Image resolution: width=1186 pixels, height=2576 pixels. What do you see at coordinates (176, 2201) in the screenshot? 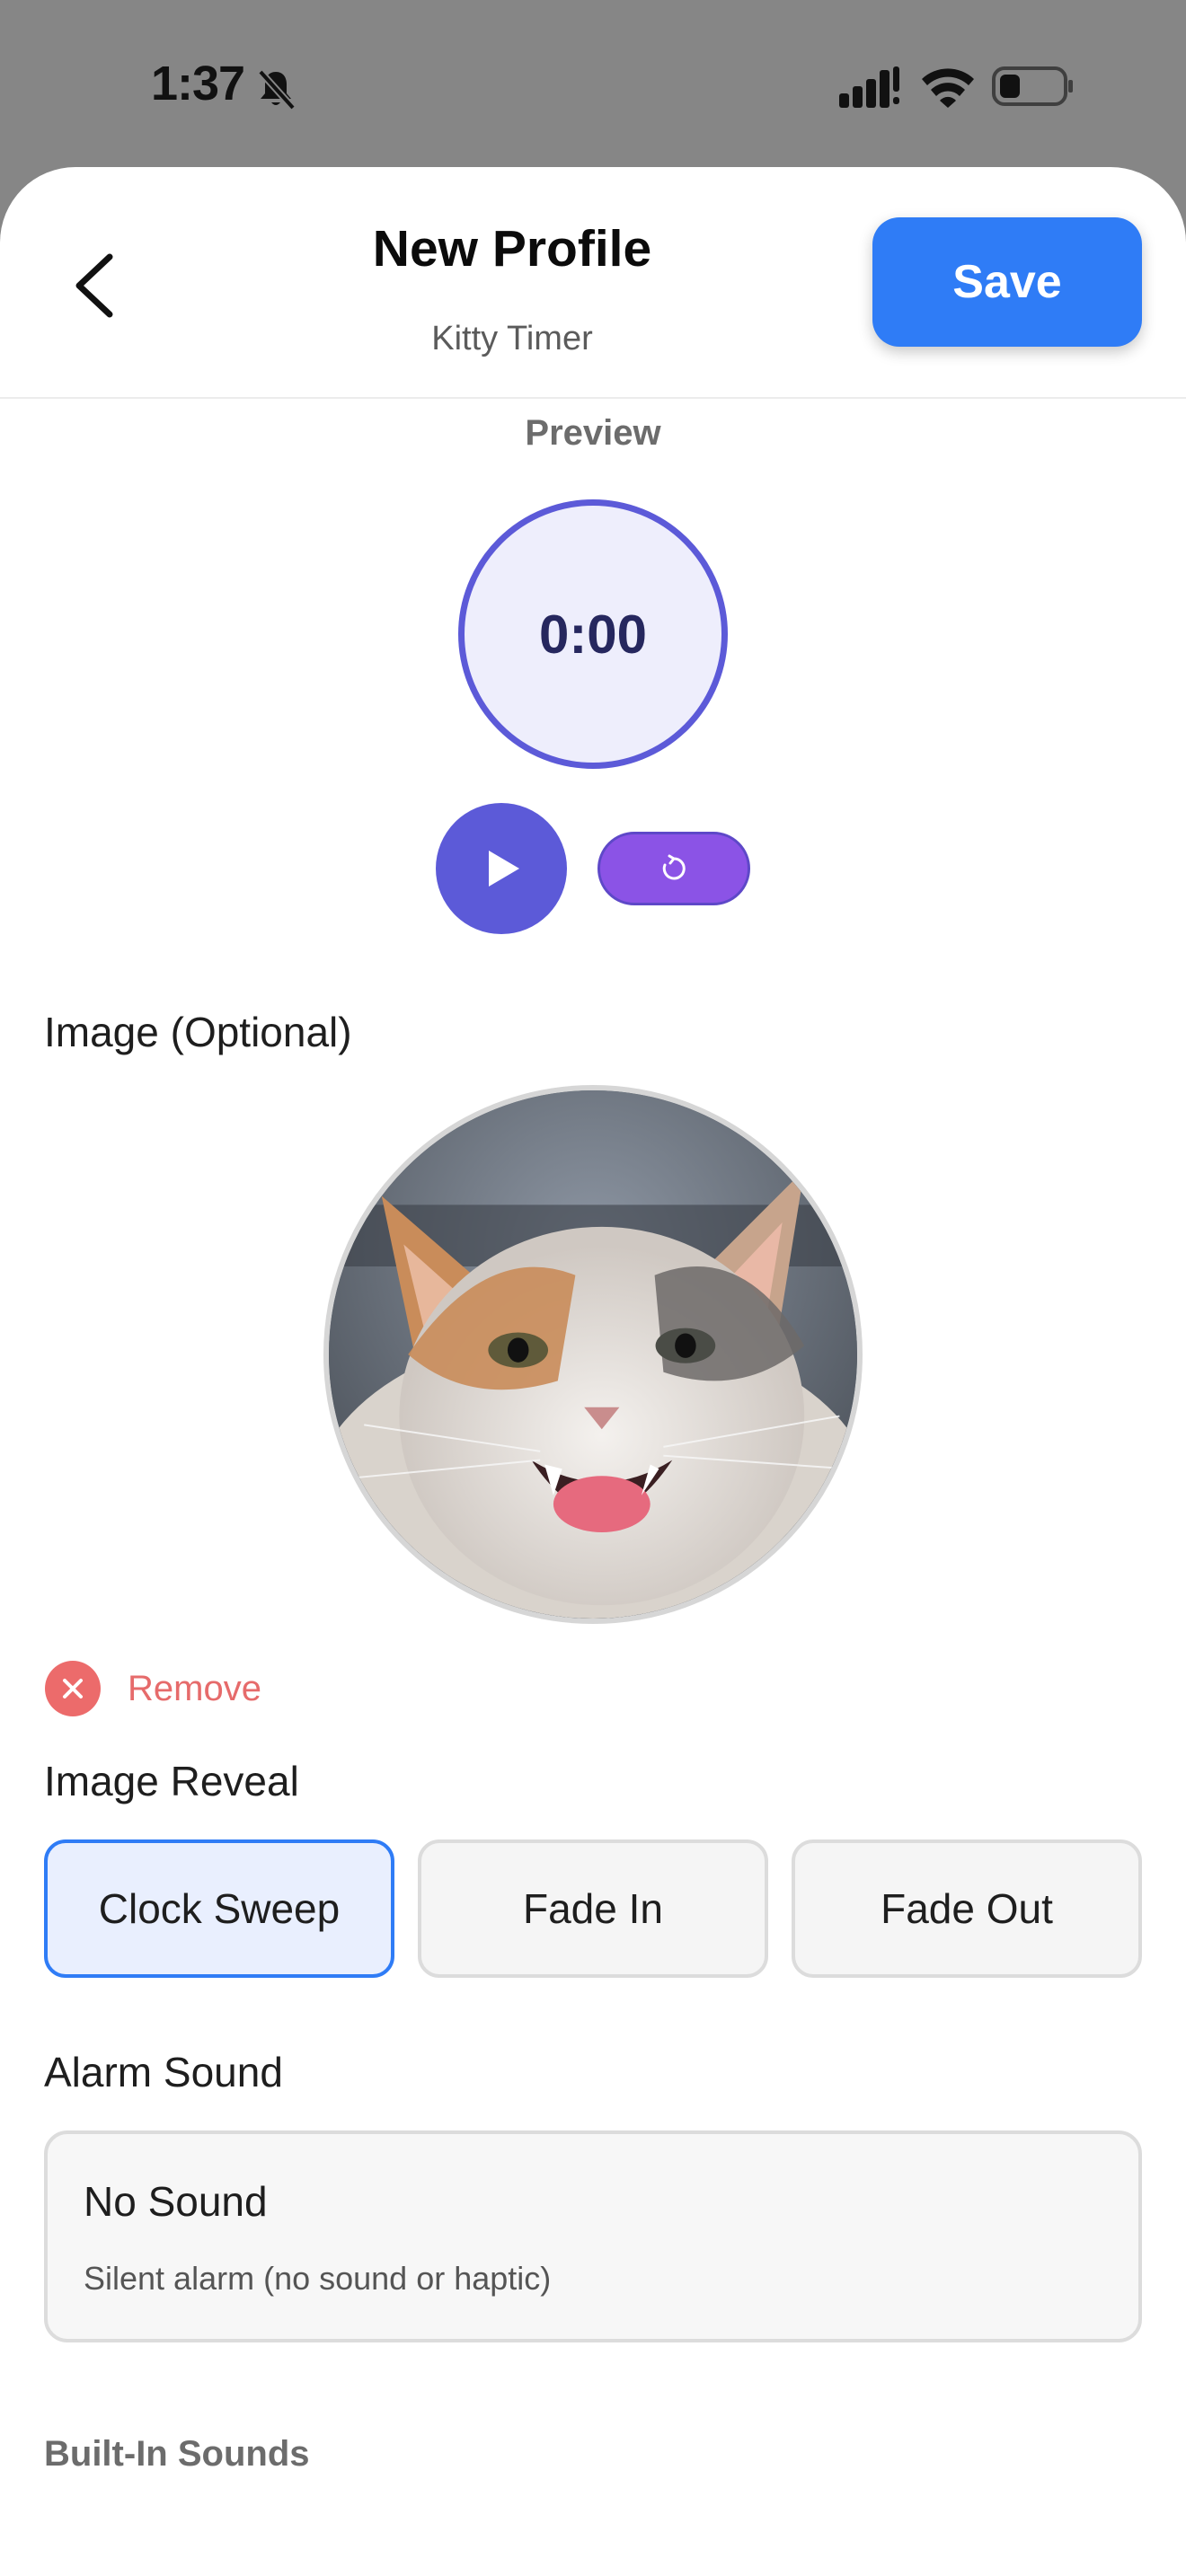
I see `sound-name: No Sound` at bounding box center [176, 2201].